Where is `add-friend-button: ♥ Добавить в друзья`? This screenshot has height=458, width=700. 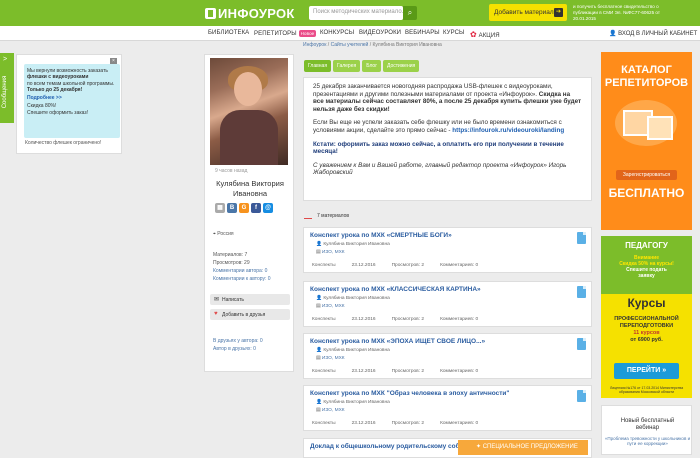
add-friend-button: ♥ Добавить в друзья is located at coordinates (250, 314).